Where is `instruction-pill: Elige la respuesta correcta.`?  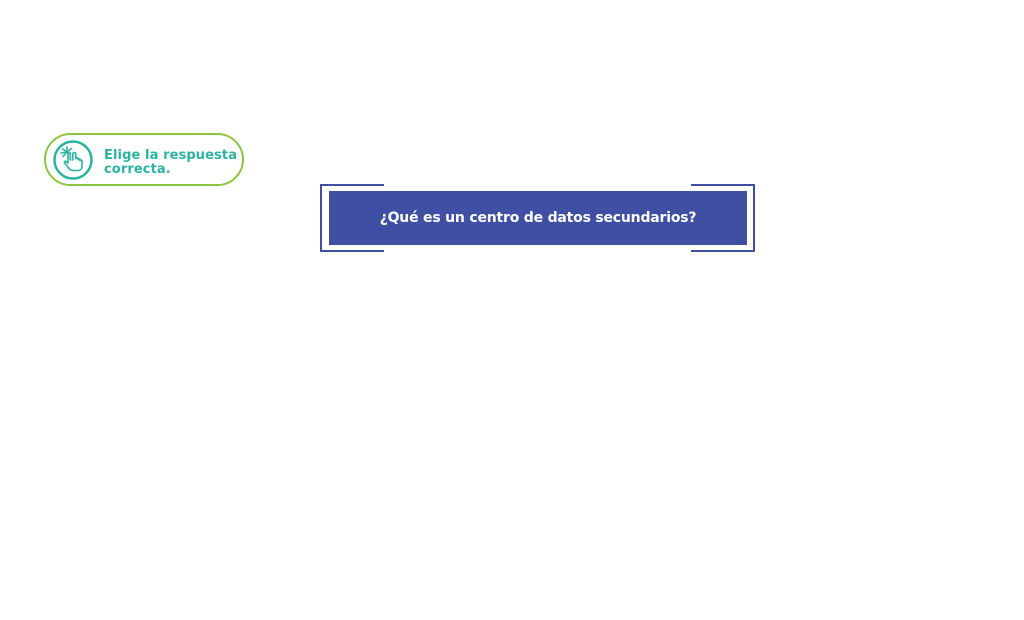
instruction-pill: Elige la respuesta correcta. is located at coordinates (144, 159).